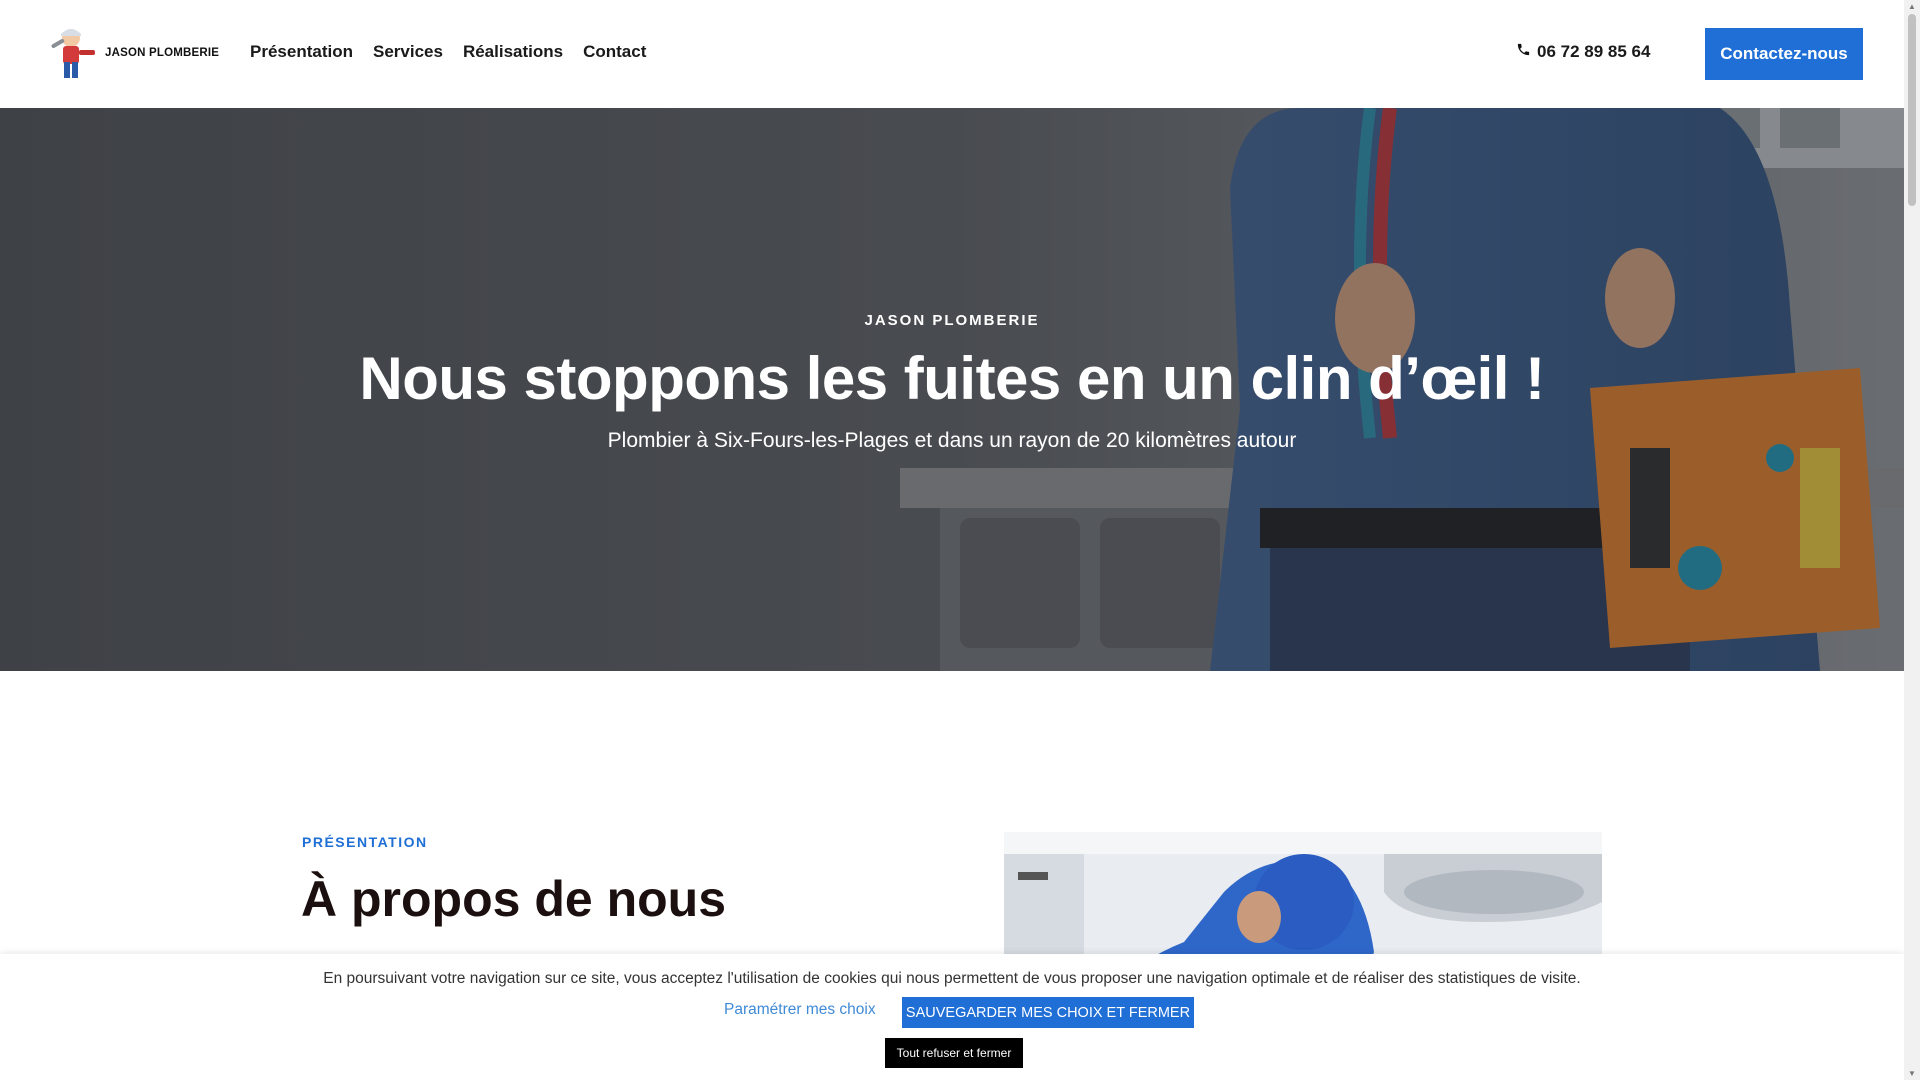 The image size is (1920, 1080). I want to click on nav-realisations: Réalisations, so click(513, 52).